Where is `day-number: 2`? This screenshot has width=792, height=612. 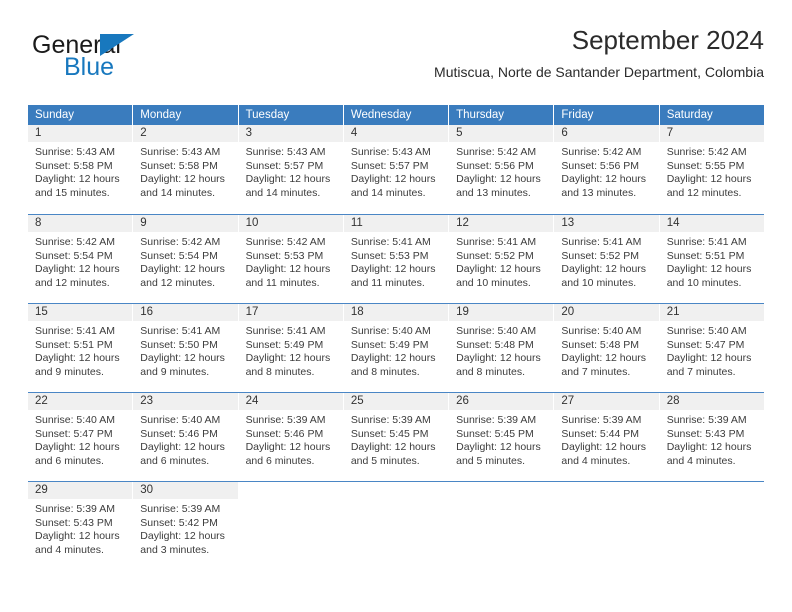 day-number: 2 is located at coordinates (185, 133).